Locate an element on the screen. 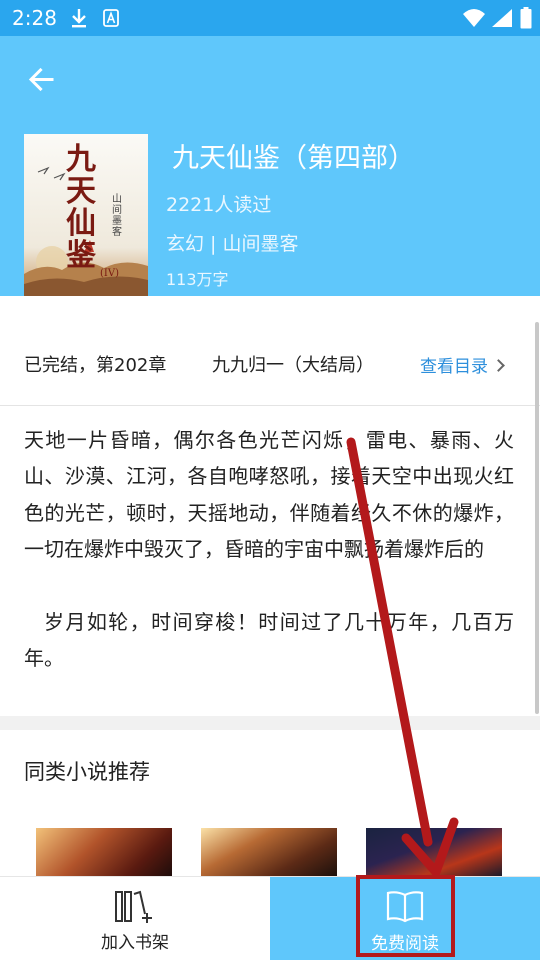 Image resolution: width=540 pixels, height=960 pixels. arrow-left-icon is located at coordinates (41, 79).